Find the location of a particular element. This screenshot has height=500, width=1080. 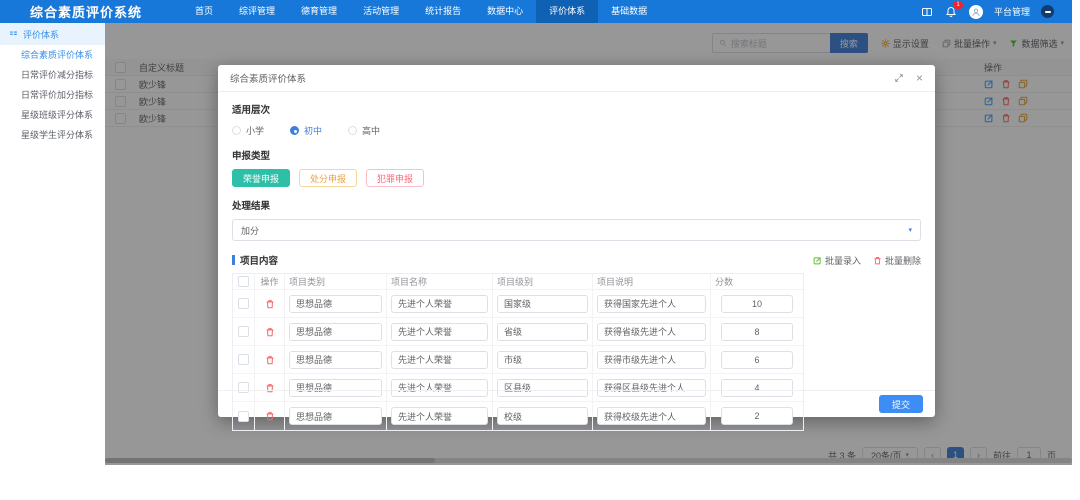

score-input: 6 is located at coordinates (757, 359).